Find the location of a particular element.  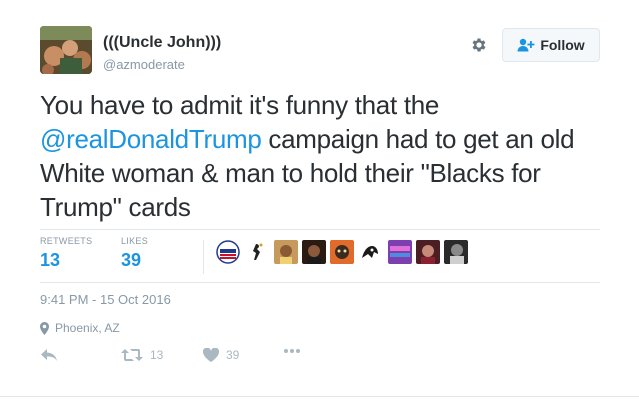

avatar-image is located at coordinates (66, 50).